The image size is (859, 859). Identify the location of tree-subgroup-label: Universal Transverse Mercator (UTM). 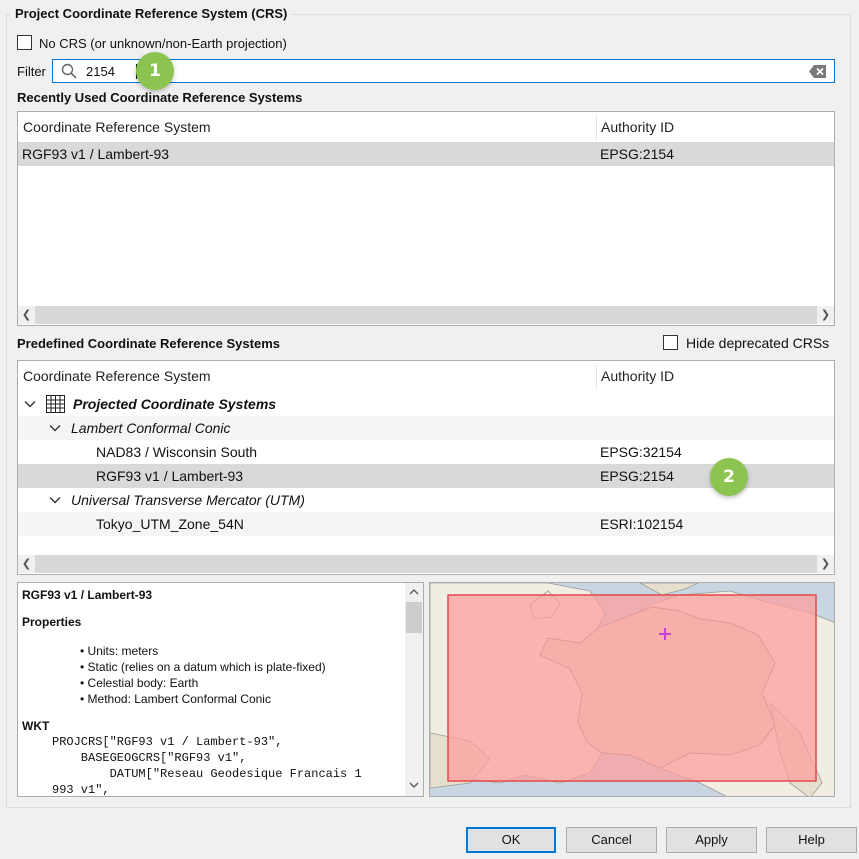
(188, 500).